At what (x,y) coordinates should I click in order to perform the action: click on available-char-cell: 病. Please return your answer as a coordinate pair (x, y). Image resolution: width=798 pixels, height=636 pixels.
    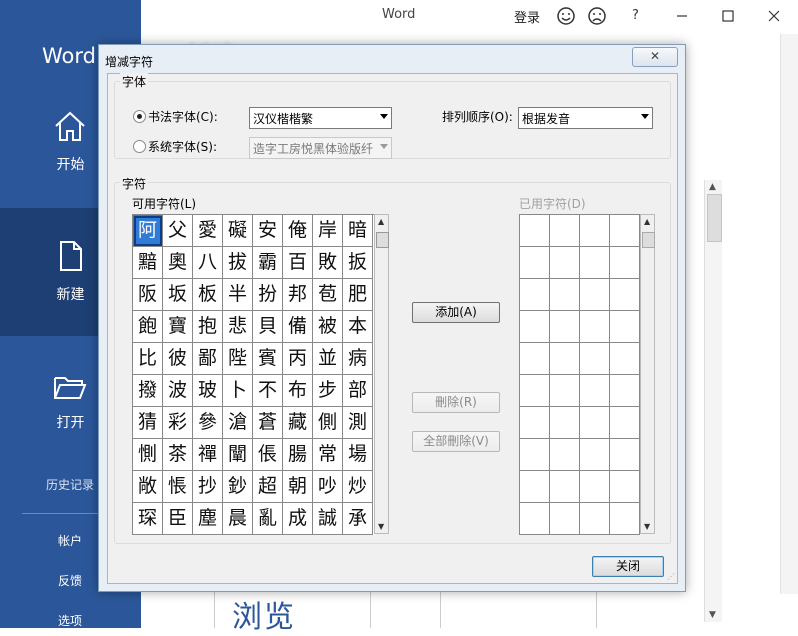
    Looking at the image, I should click on (358, 359).